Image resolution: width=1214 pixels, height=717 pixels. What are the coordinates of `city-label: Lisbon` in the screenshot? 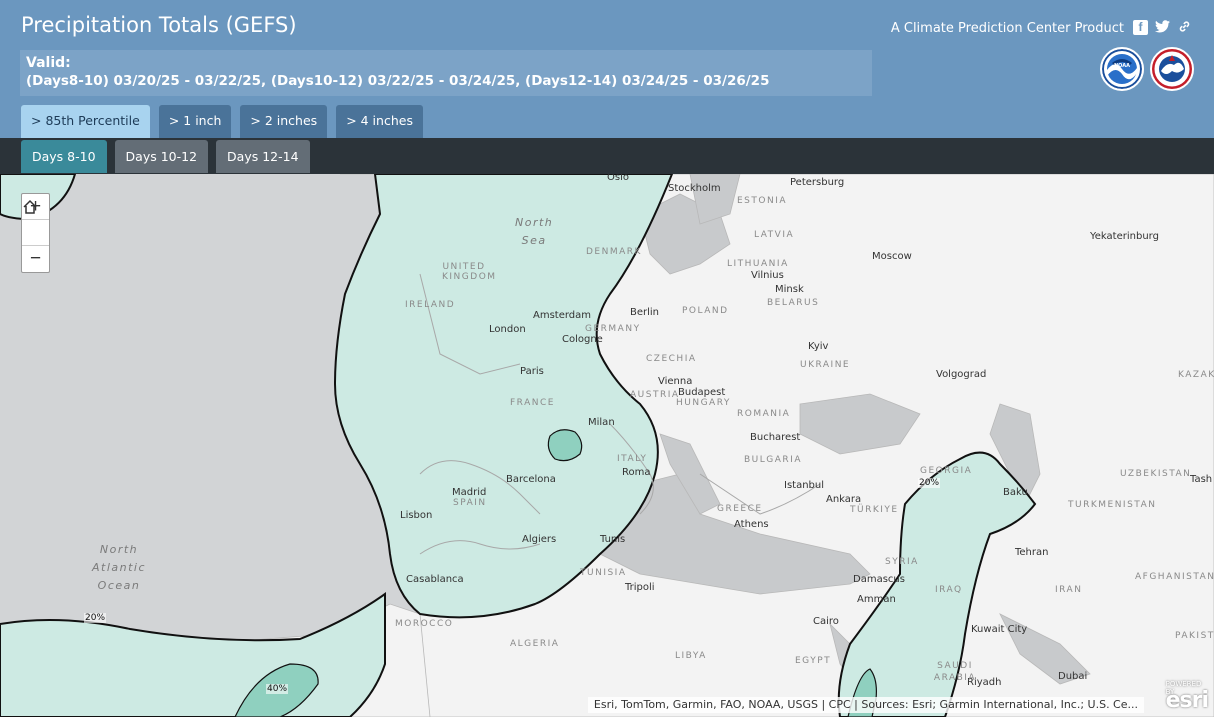 It's located at (416, 515).